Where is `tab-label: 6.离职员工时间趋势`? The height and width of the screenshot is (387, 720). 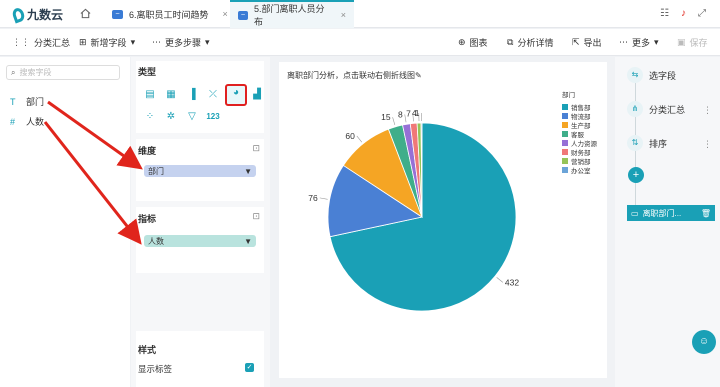
tab-label: 6.离职员工时间趋势 is located at coordinates (169, 14).